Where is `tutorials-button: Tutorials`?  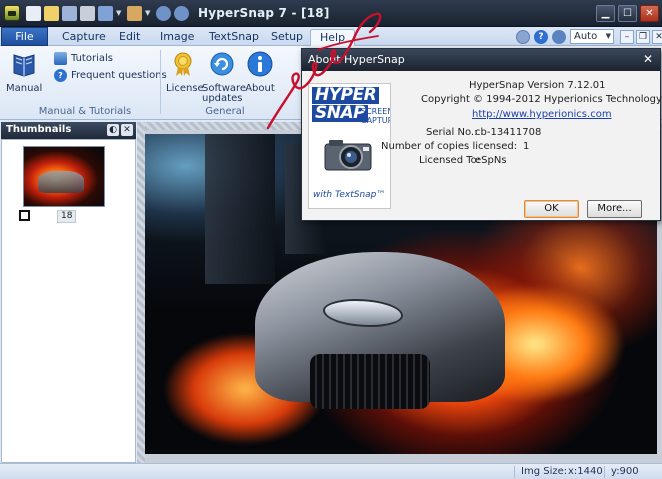 tutorials-button: Tutorials is located at coordinates (83, 58).